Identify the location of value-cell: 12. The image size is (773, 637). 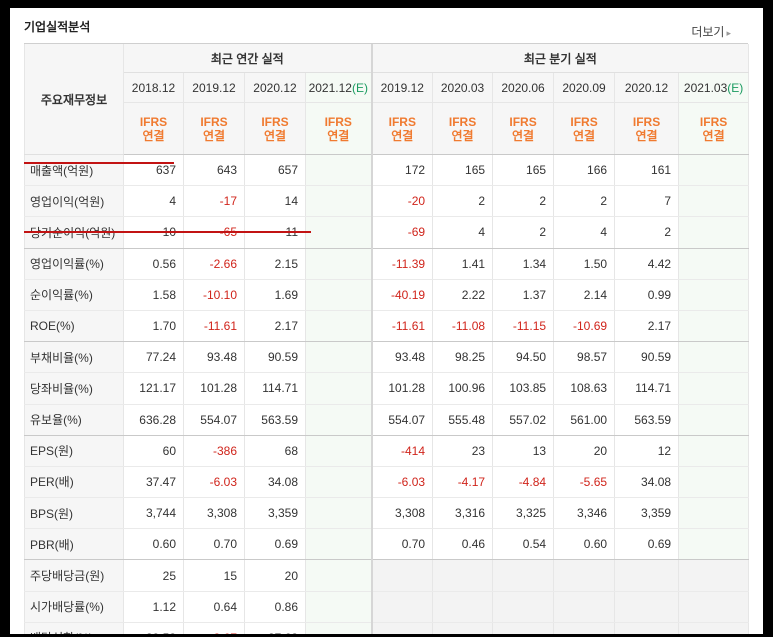
(647, 451).